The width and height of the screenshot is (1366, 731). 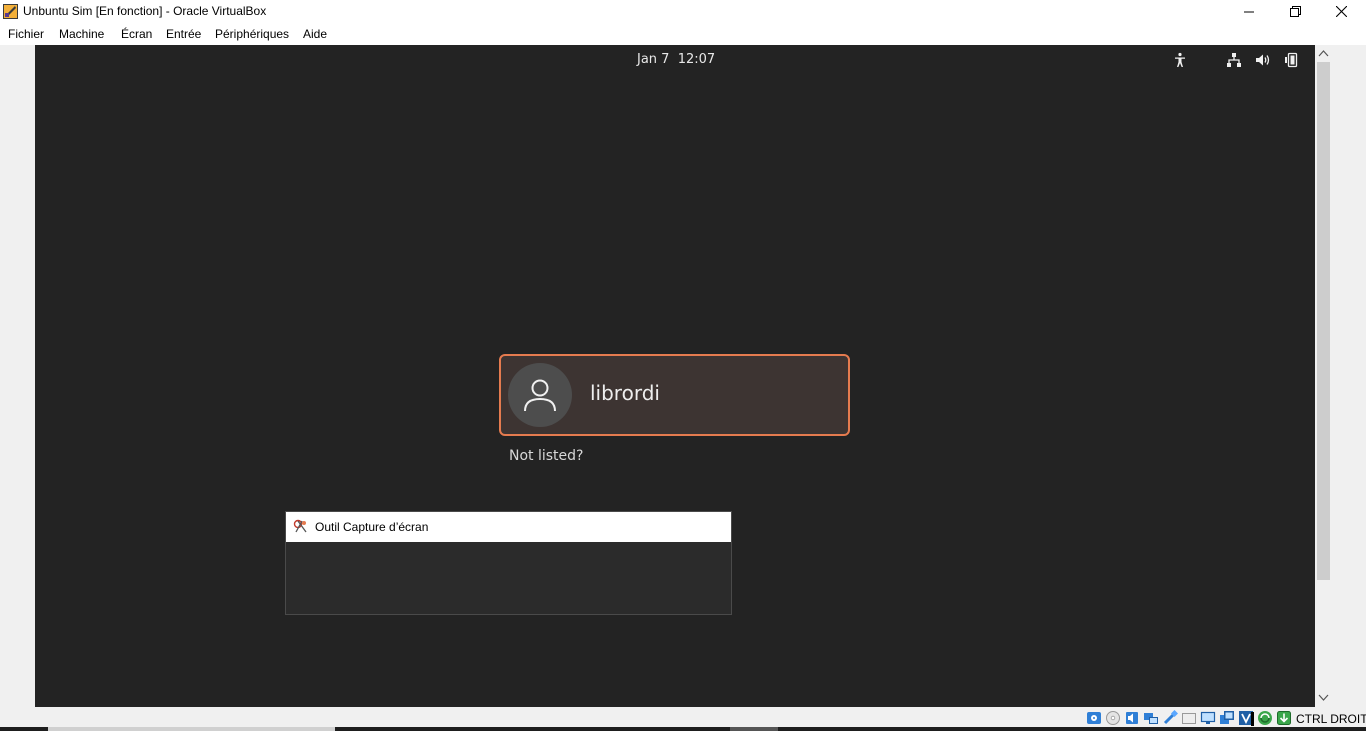 I want to click on restore-button, so click(x=1295, y=11).